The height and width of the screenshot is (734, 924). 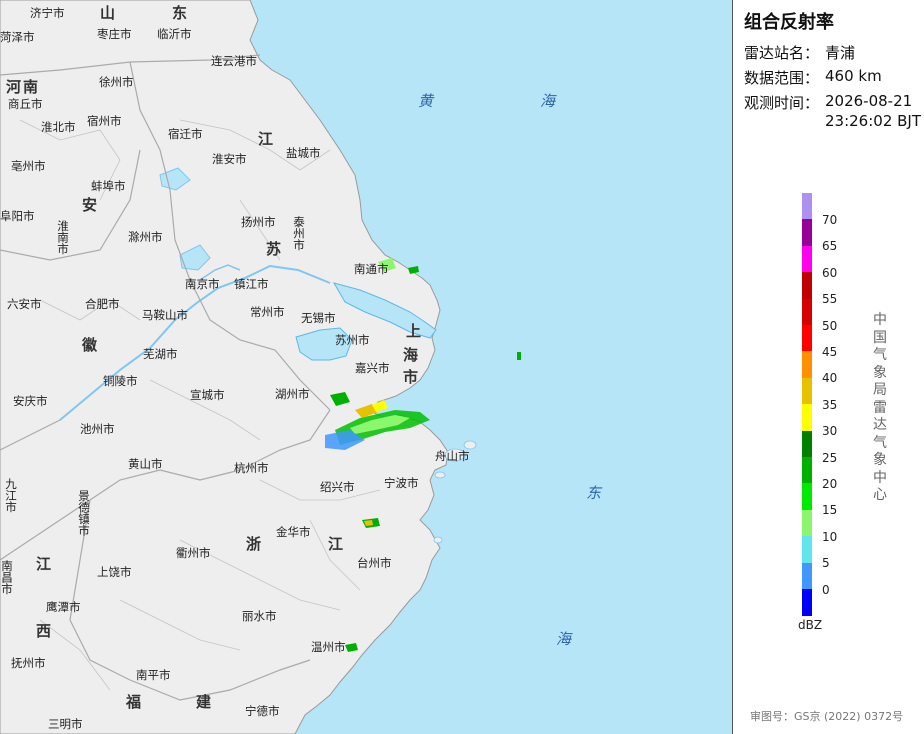 I want to click on city-label: 上饶市, so click(x=114, y=572).